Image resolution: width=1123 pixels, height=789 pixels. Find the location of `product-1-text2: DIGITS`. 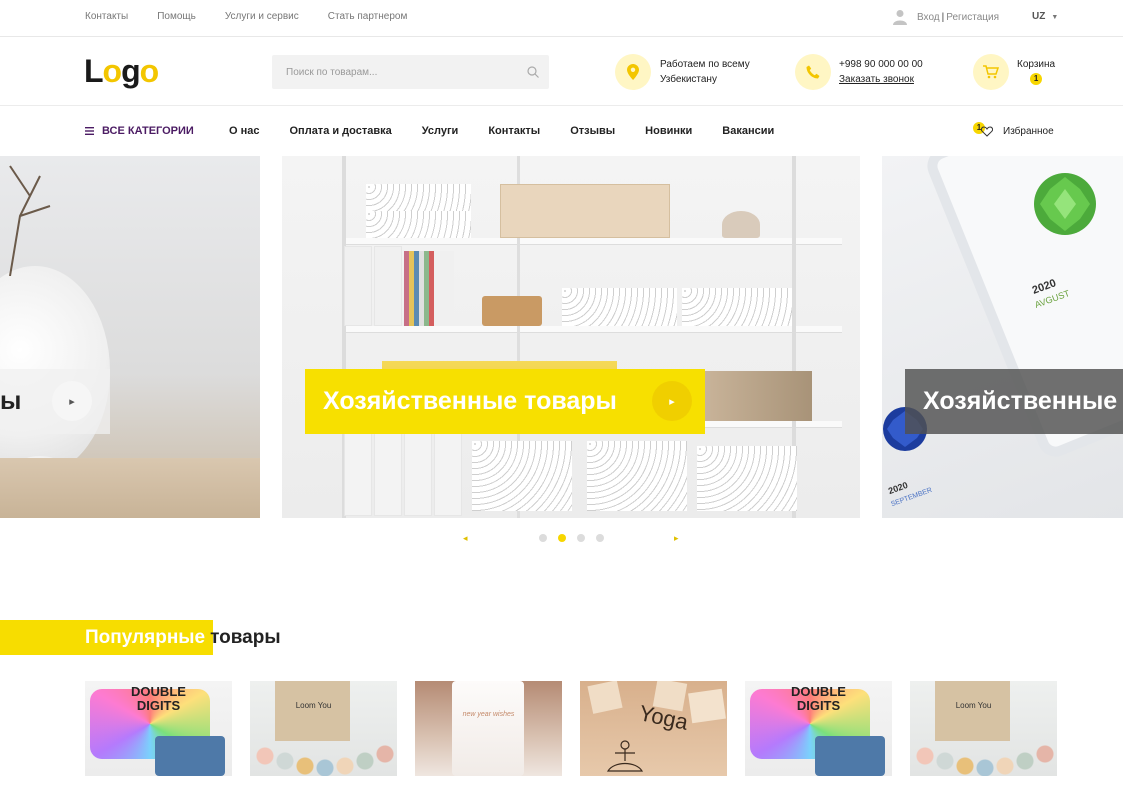

product-1-text2: DIGITS is located at coordinates (158, 705).